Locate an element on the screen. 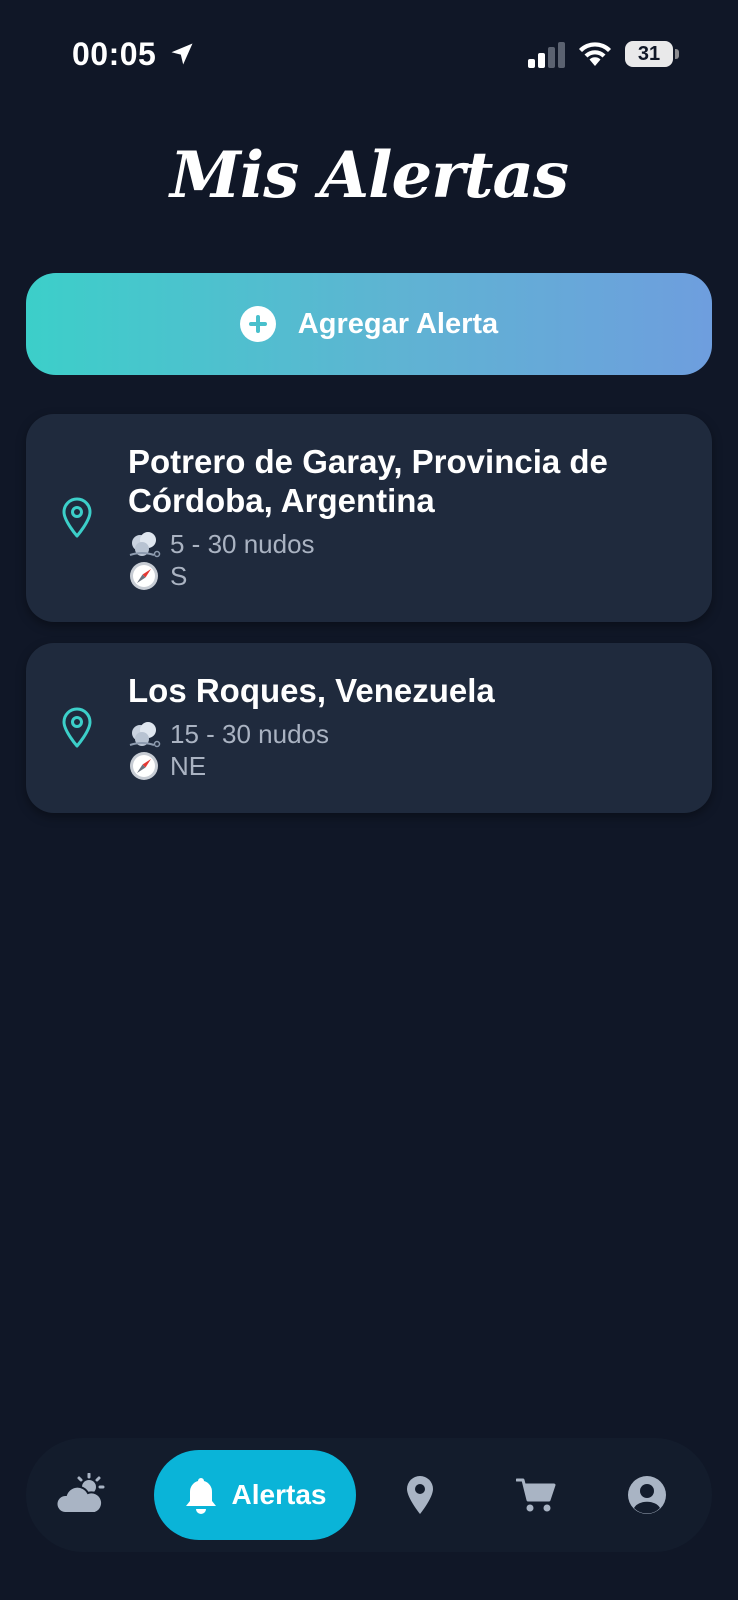  wind-range-text: 15 - 30 nudos is located at coordinates (250, 734).